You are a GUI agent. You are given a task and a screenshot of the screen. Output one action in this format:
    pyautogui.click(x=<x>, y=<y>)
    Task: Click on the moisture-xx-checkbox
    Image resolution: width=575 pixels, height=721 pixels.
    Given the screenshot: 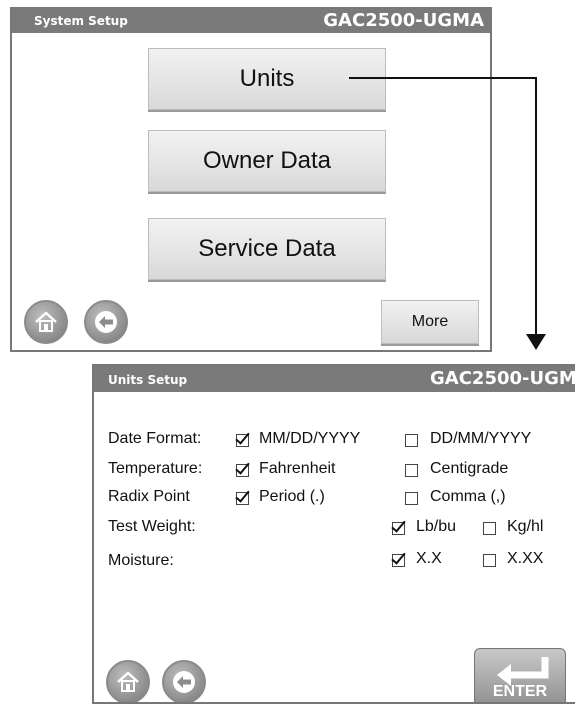 What is the action you would take?
    pyautogui.click(x=398, y=560)
    